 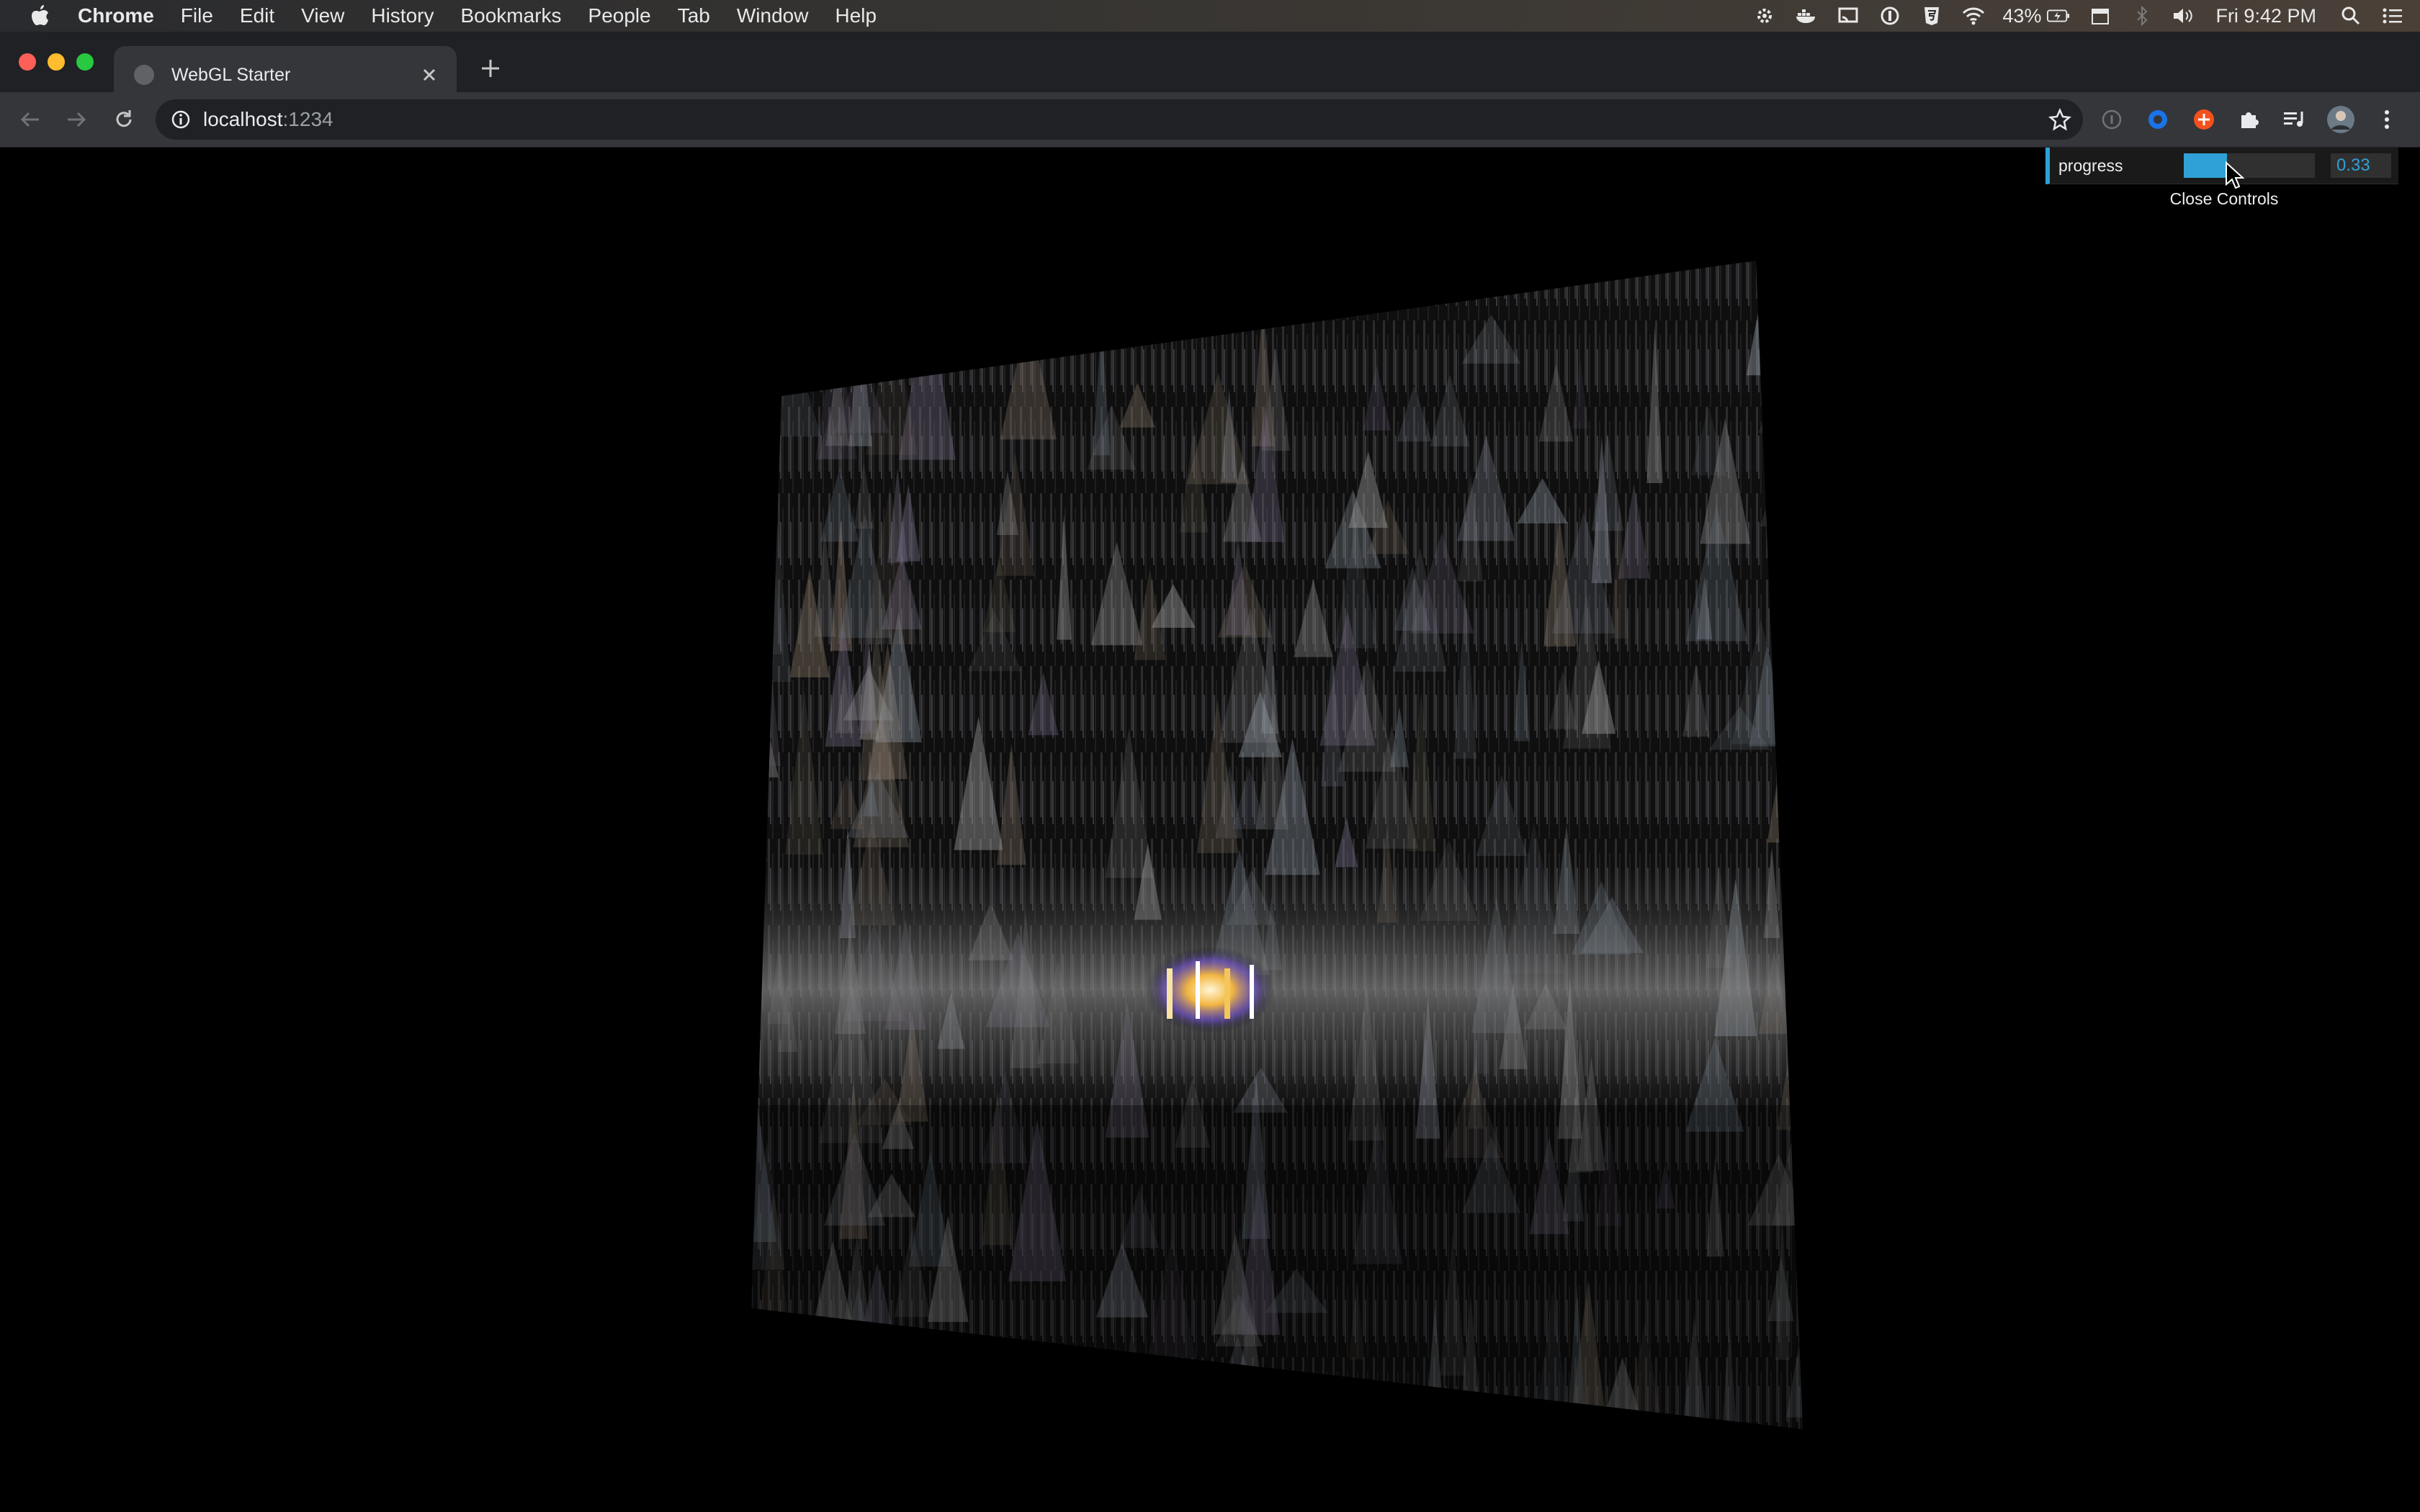 I want to click on extension-info-icon, so click(x=2111, y=119).